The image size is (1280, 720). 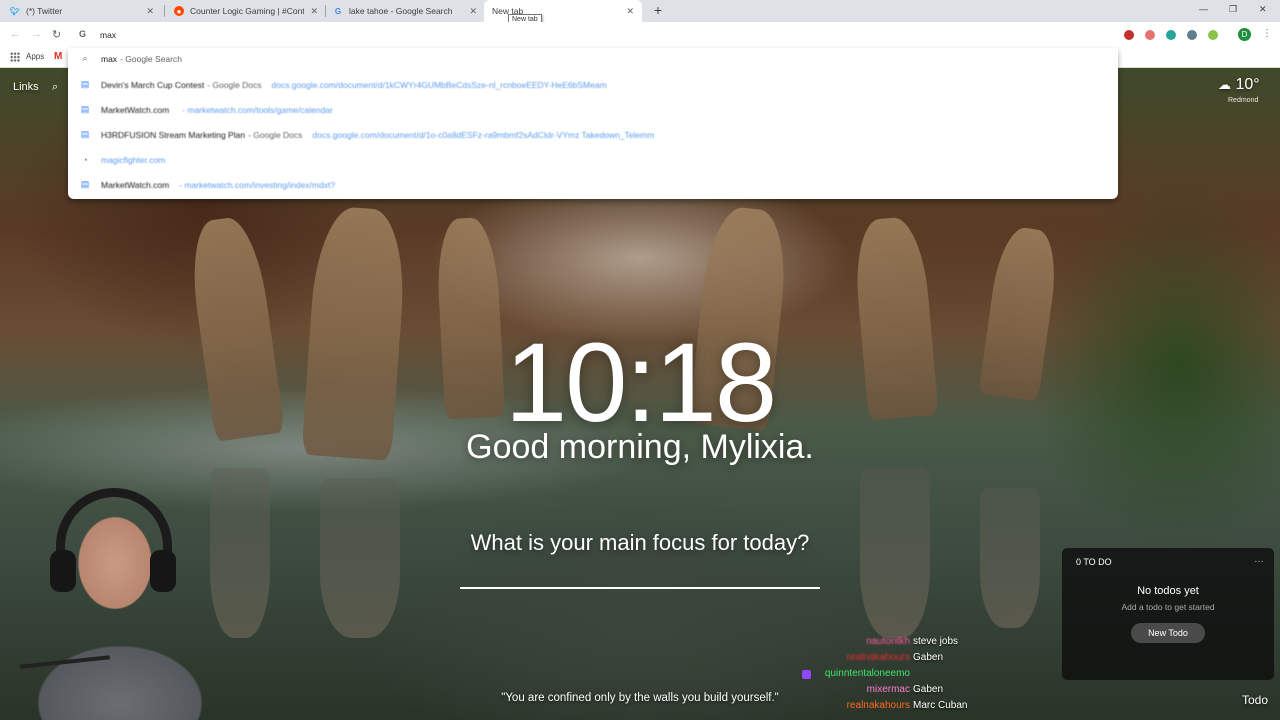 I want to click on suggestion-title: magicfighter.com, so click(x=133, y=159).